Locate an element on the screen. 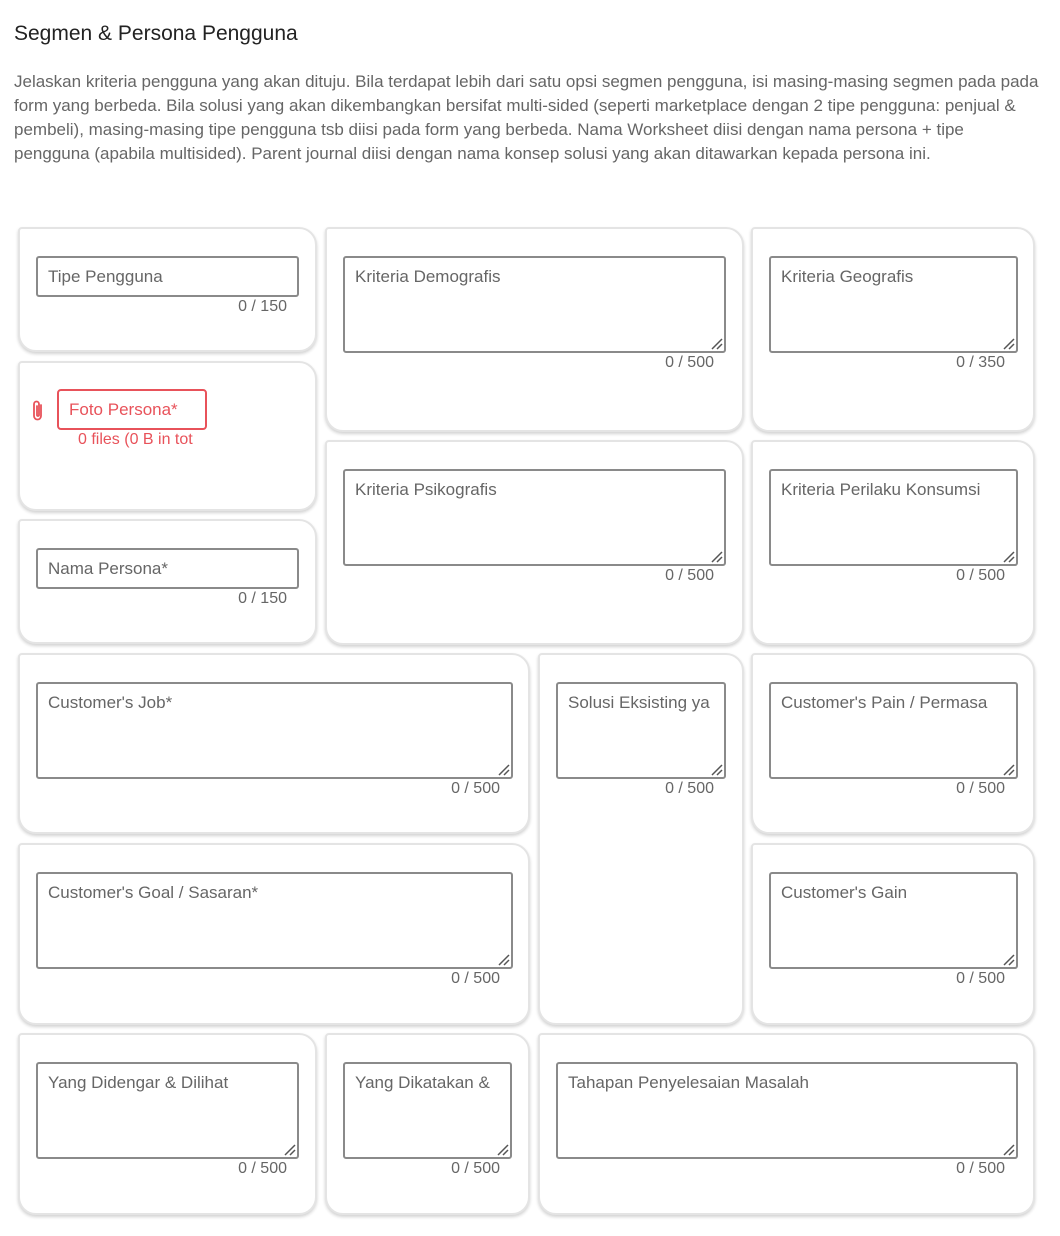  kriteria-geografis-textarea: Kriteria Geografis is located at coordinates (893, 304).